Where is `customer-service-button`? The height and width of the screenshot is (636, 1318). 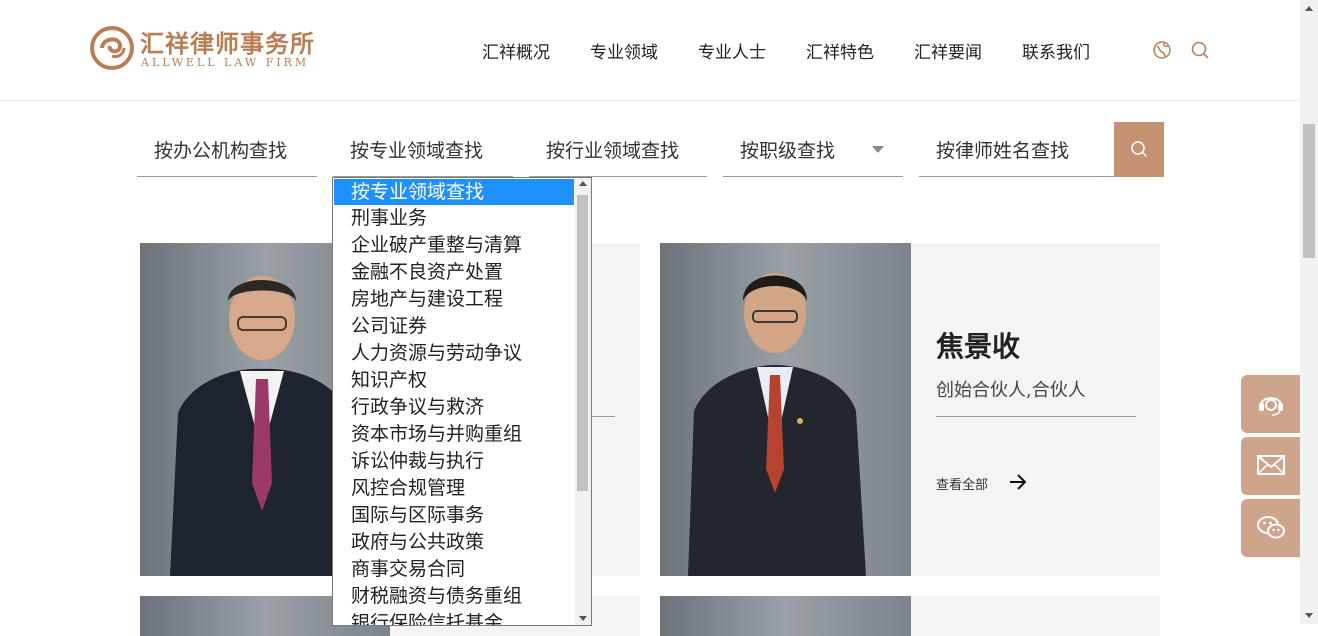
customer-service-button is located at coordinates (1271, 404).